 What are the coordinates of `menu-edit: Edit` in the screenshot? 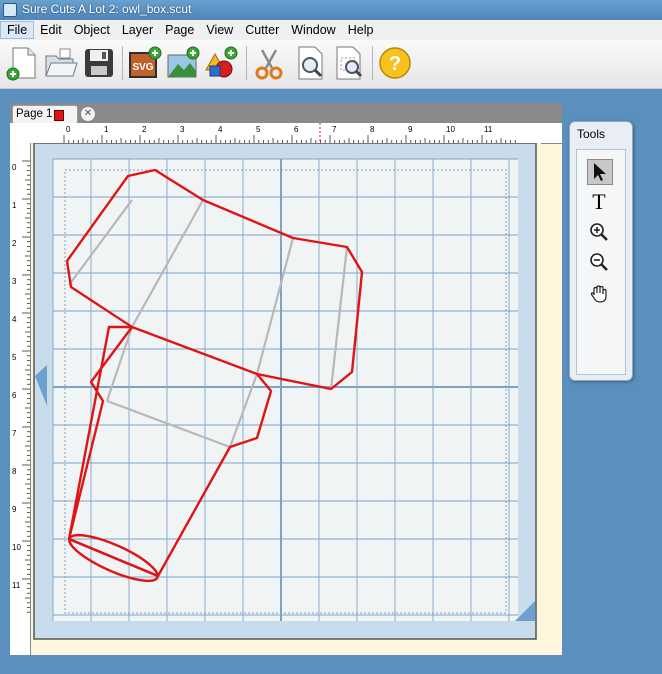 It's located at (51, 30).